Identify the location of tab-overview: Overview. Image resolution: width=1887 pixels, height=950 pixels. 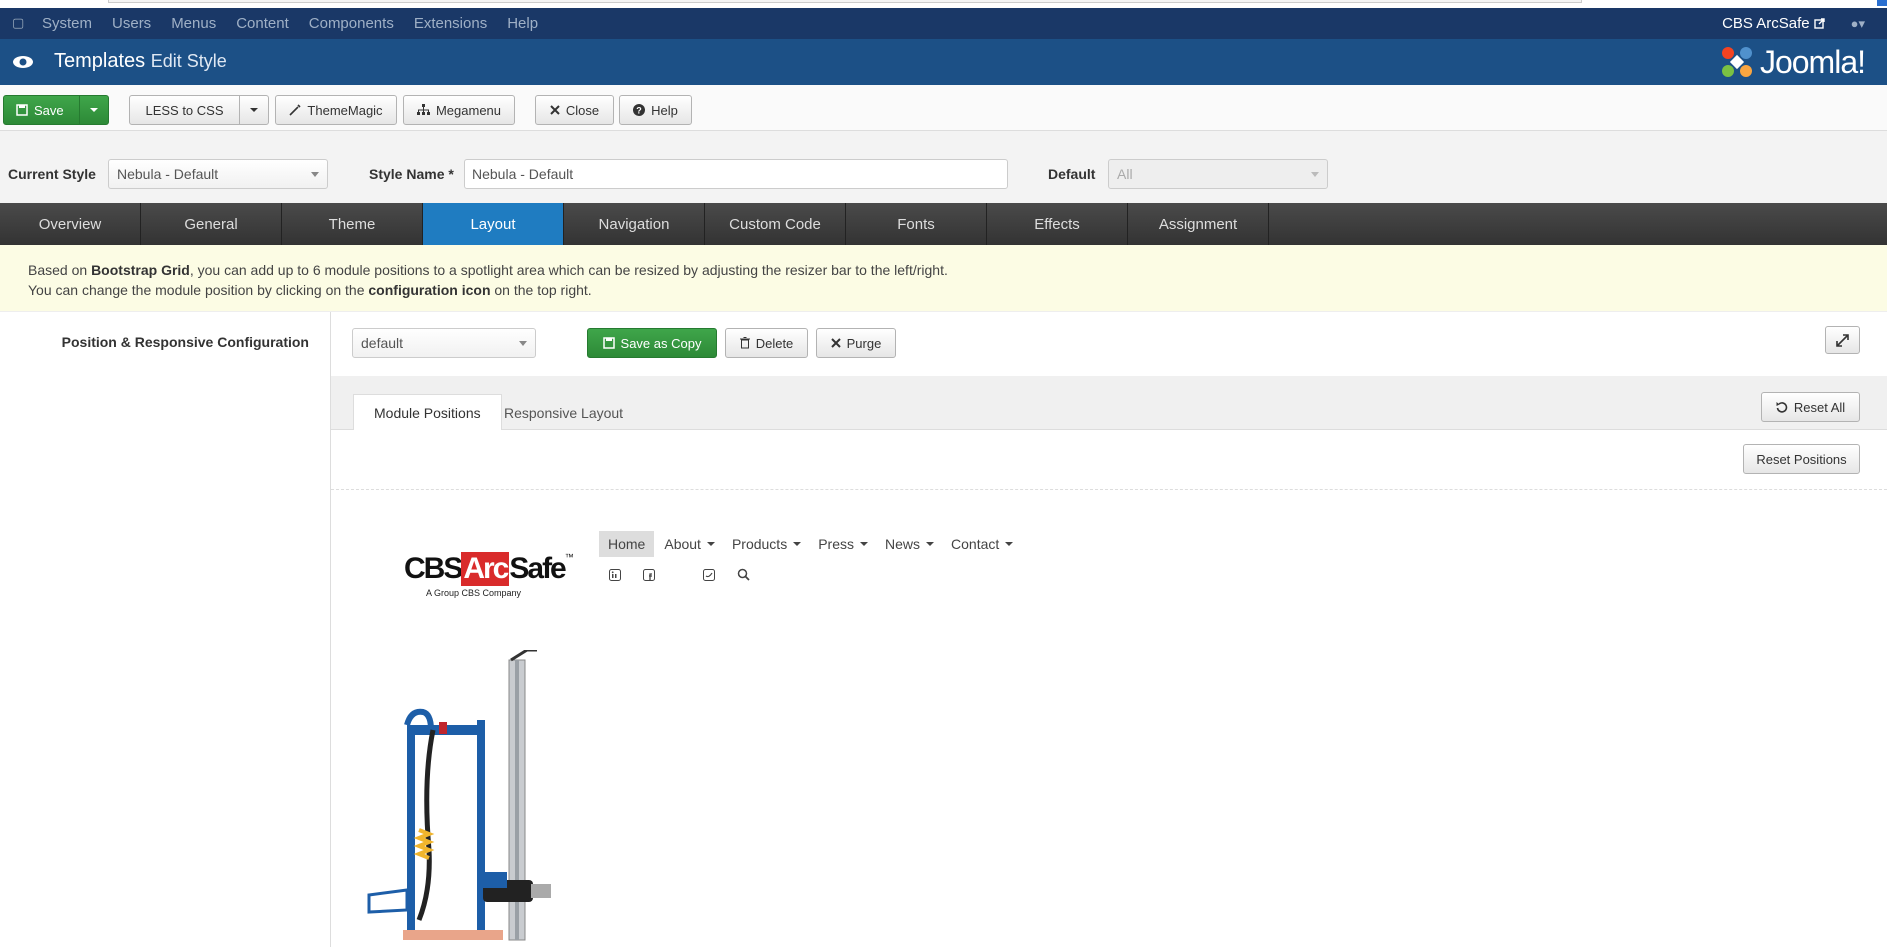
(70, 224).